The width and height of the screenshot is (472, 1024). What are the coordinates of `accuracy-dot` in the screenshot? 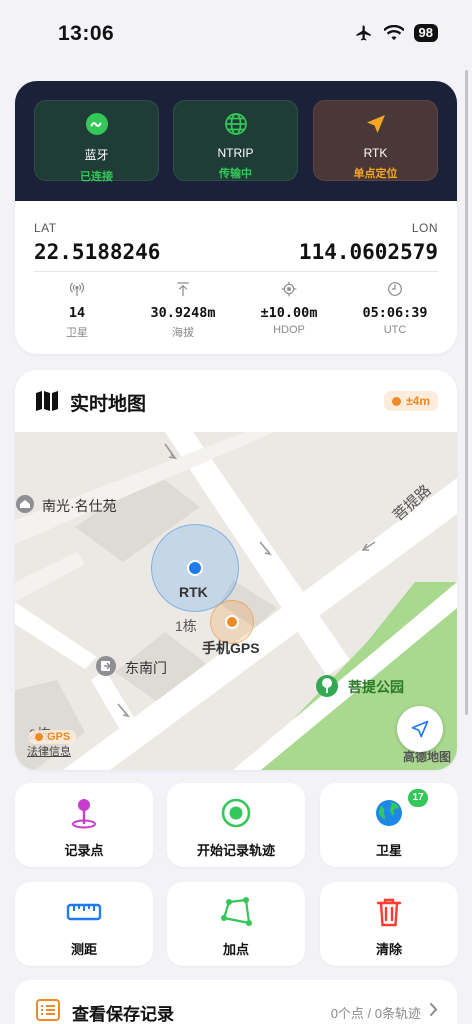 It's located at (397, 401).